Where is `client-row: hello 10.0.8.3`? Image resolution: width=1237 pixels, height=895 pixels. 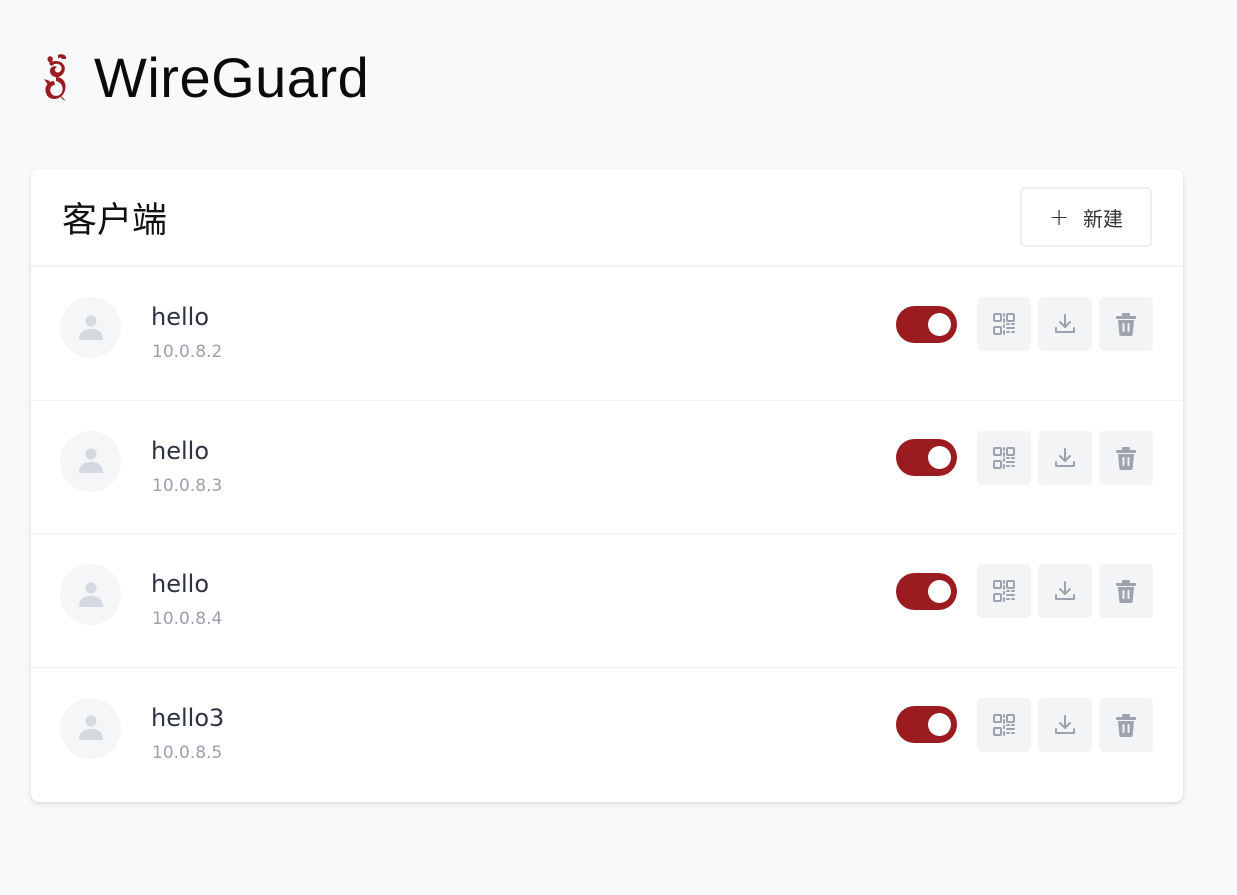 client-row: hello 10.0.8.3 is located at coordinates (607, 467).